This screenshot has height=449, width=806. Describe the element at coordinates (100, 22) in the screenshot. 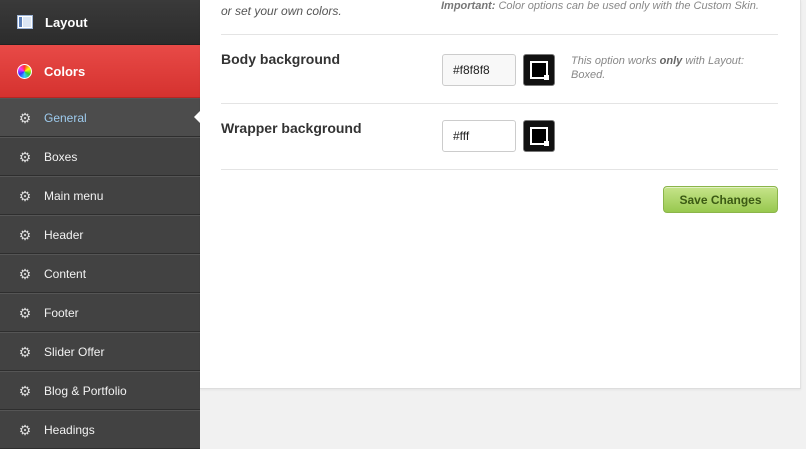

I see `sidebar-item-layout: Layout` at that location.